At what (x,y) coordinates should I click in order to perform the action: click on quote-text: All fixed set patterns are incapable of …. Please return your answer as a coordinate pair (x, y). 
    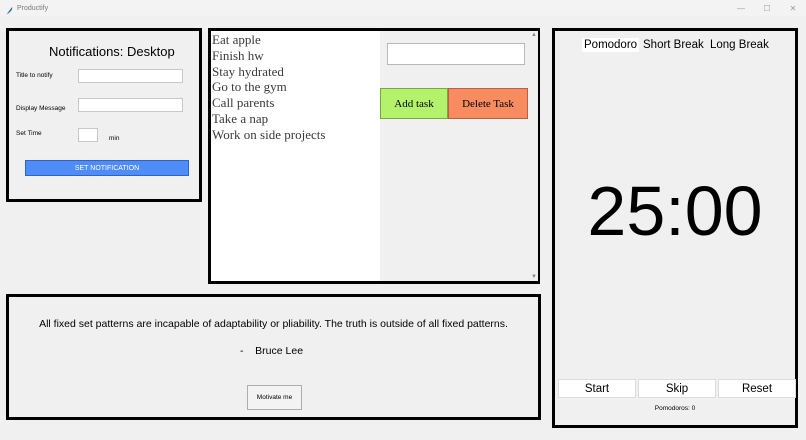
    Looking at the image, I should click on (273, 324).